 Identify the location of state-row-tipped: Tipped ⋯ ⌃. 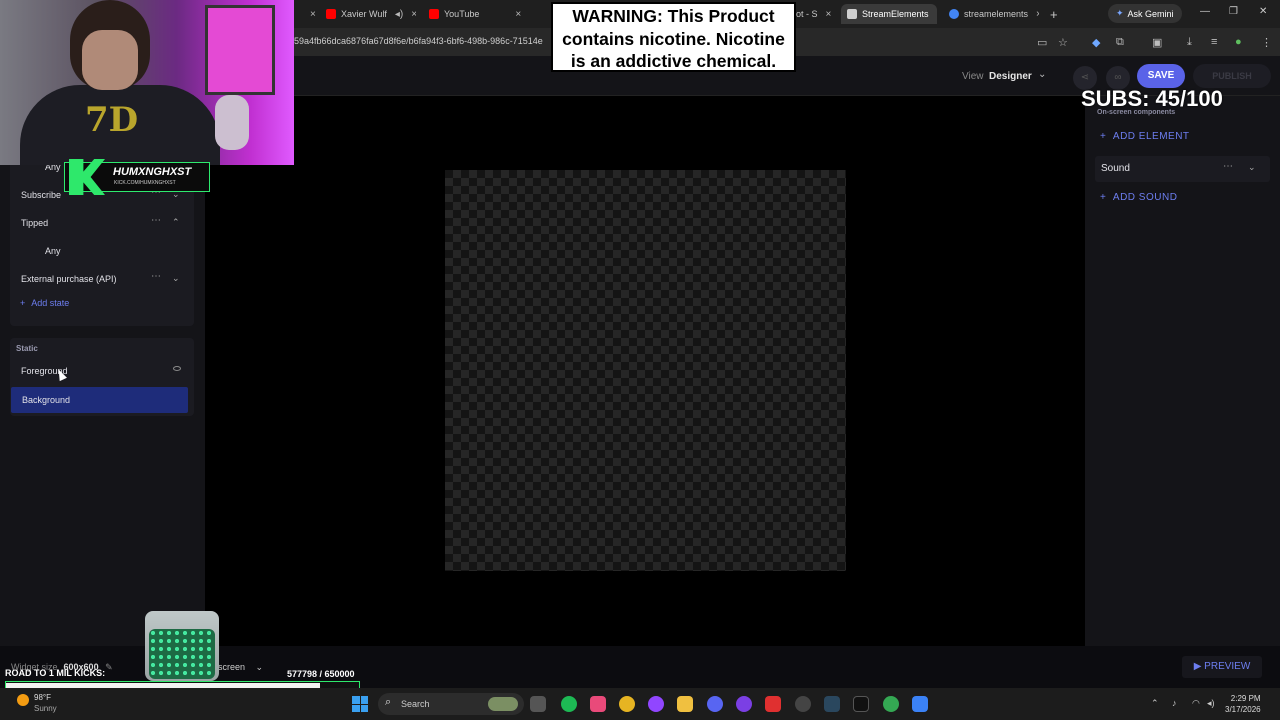
(102, 223).